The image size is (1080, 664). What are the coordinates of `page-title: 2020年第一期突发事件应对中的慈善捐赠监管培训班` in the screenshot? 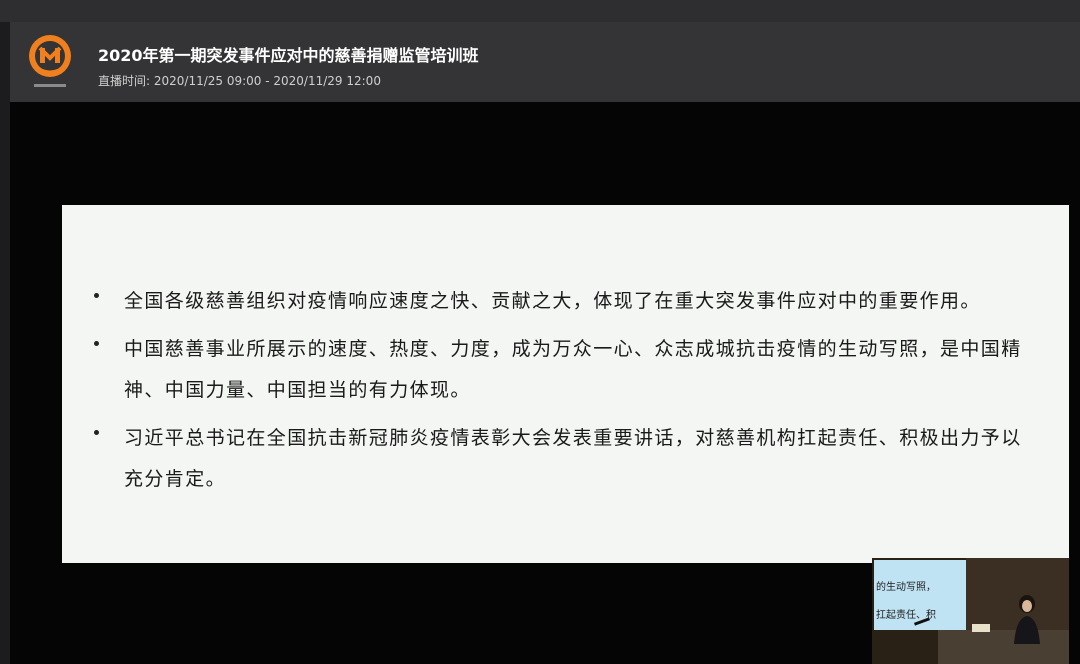 It's located at (288, 55).